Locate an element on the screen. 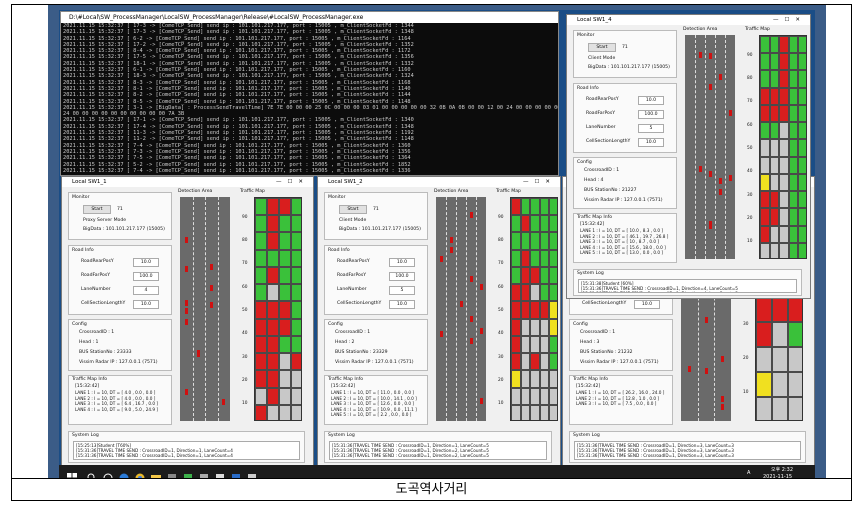 The height and width of the screenshot is (508, 865). value-field: 4 is located at coordinates (146, 290).